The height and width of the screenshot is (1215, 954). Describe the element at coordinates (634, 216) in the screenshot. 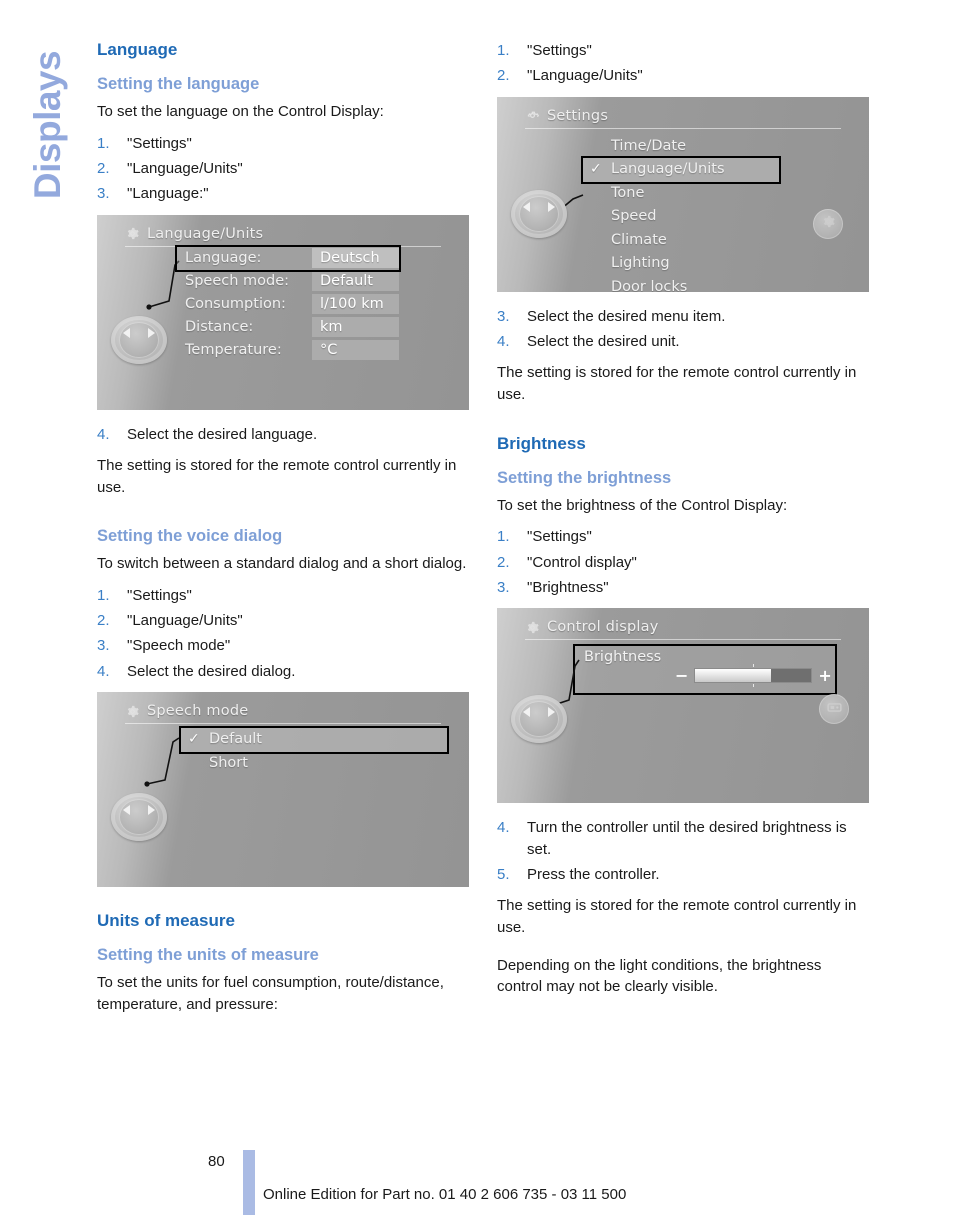

I see `menu-item-label: Speed` at that location.